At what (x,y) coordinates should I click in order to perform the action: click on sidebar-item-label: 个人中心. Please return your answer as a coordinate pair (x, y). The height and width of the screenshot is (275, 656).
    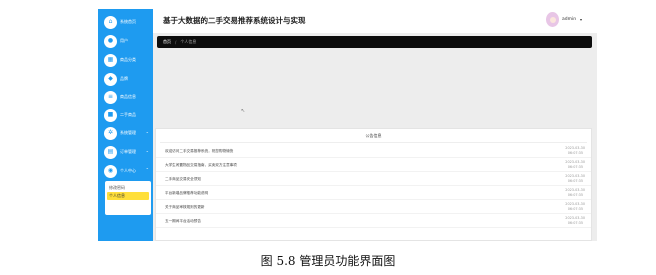
    Looking at the image, I should click on (128, 170).